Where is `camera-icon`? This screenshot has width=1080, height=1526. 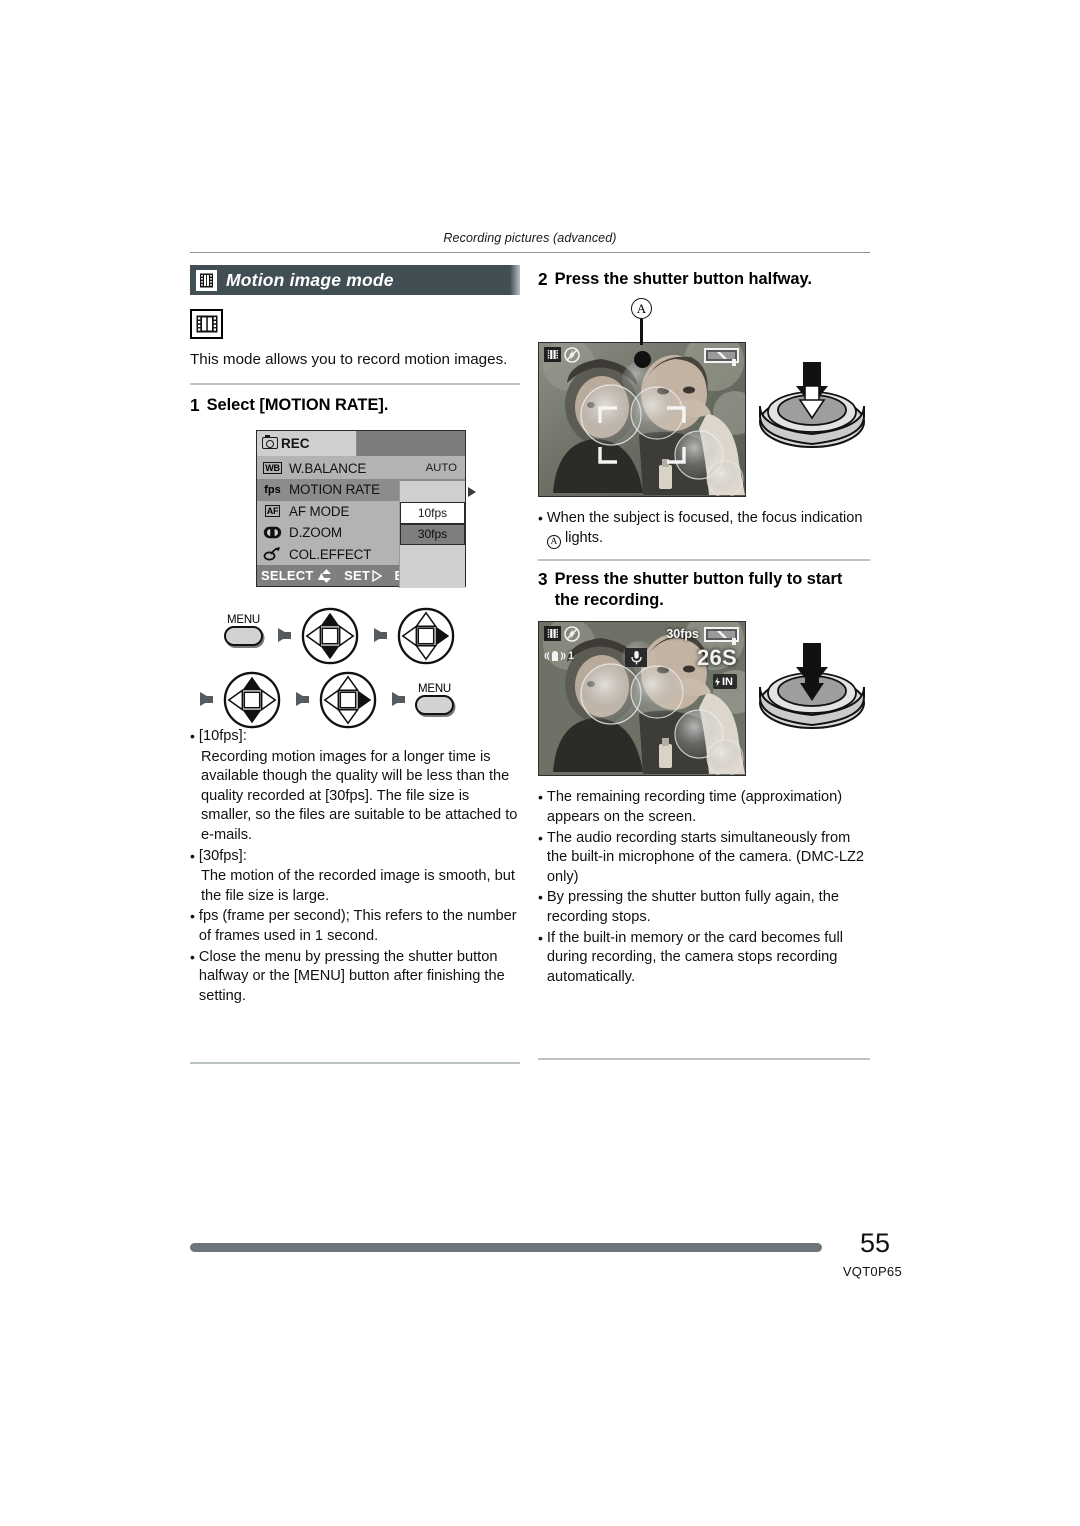
camera-icon is located at coordinates (270, 441).